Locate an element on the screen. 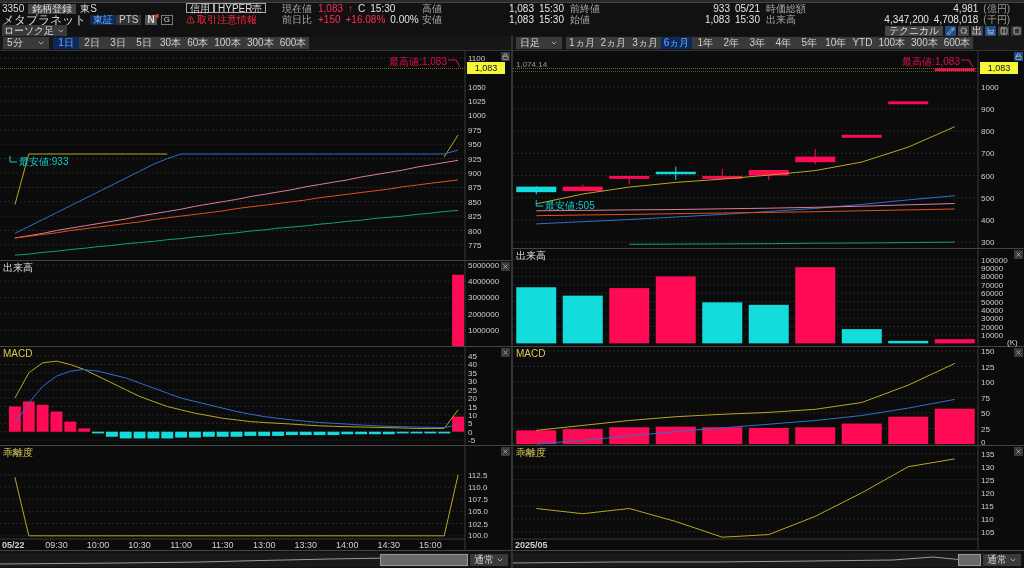 Image resolution: width=1024 pixels, height=568 pixels. axis-label: 1000000 is located at coordinates (484, 330).